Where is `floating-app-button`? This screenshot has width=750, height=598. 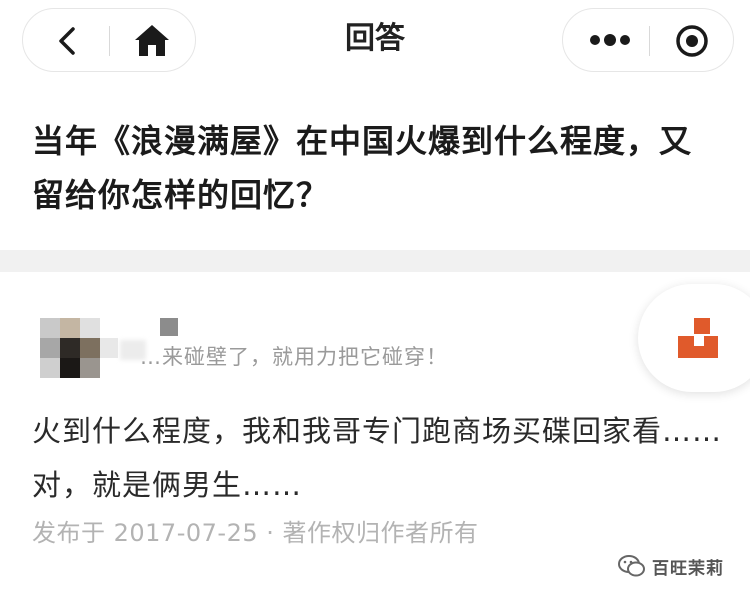
floating-app-button is located at coordinates (694, 338).